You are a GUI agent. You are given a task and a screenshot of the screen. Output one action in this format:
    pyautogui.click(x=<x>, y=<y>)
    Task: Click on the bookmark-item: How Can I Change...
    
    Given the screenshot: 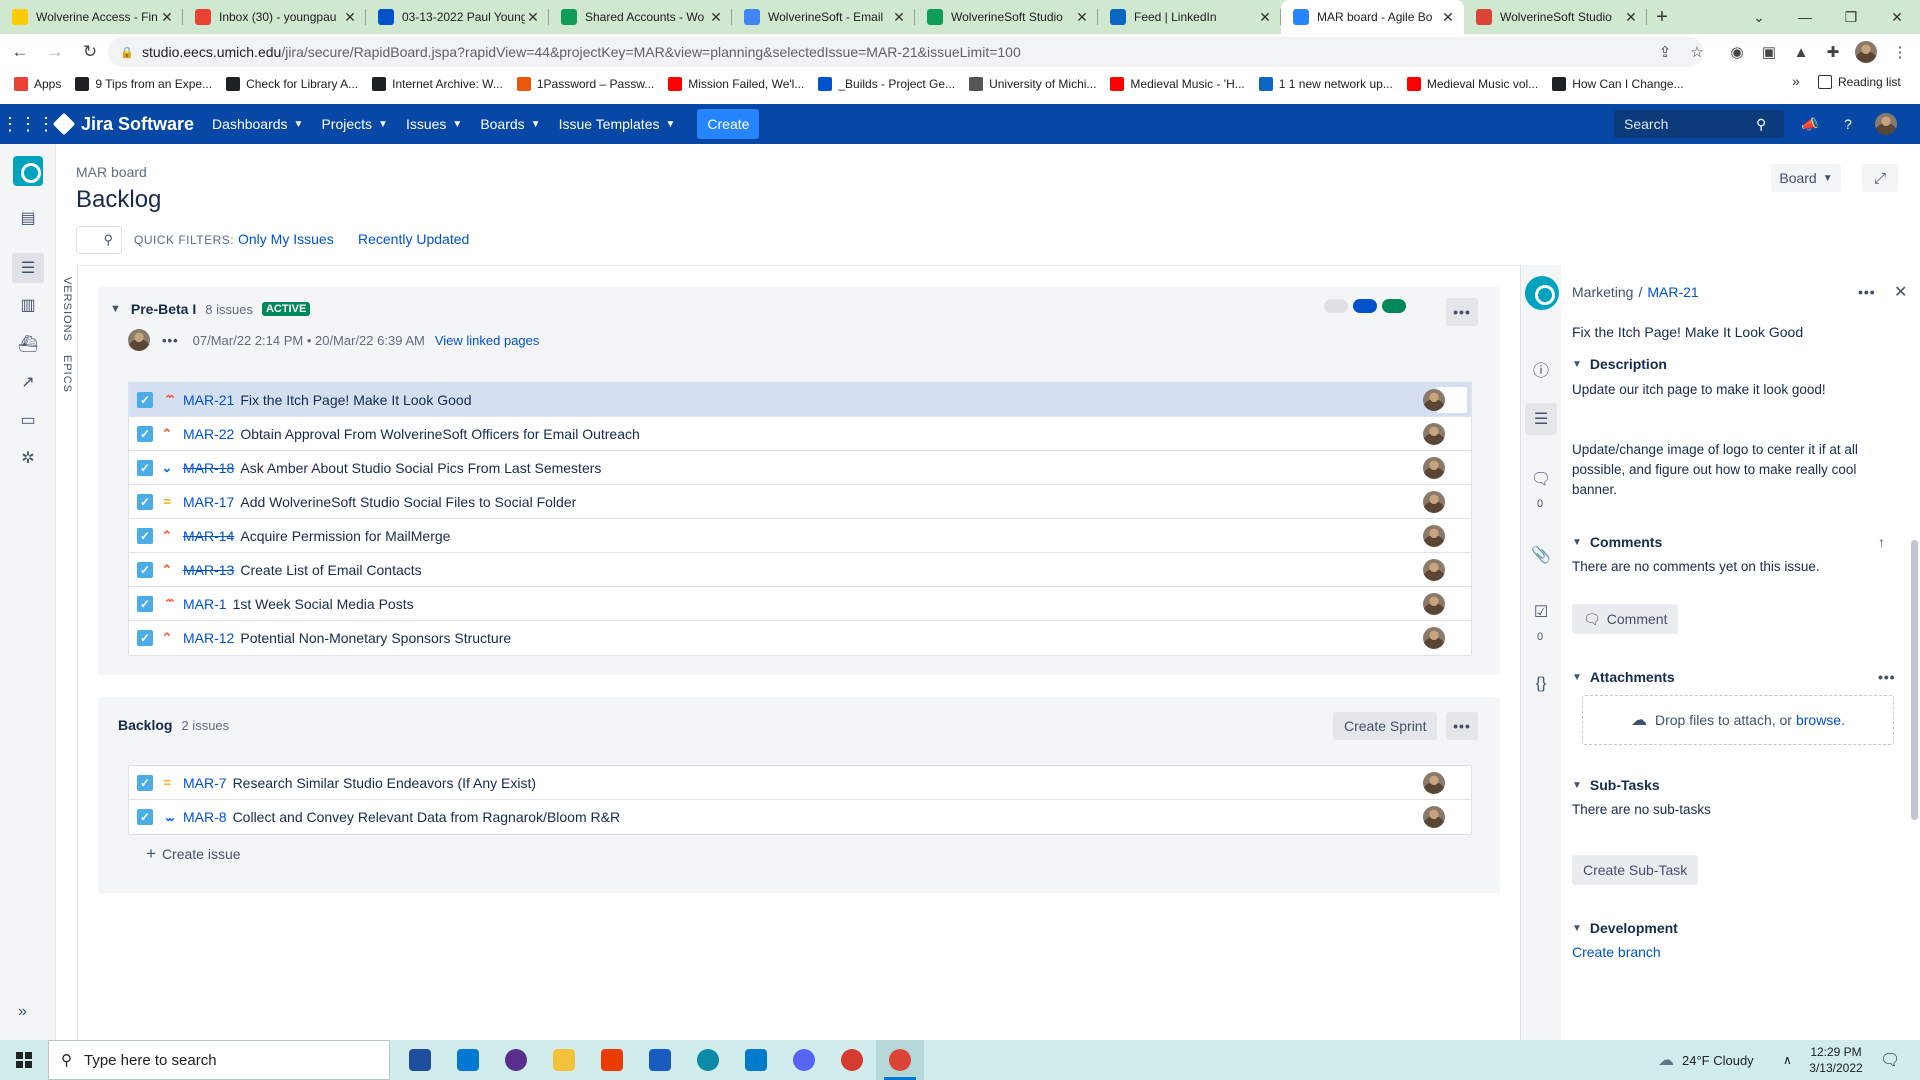 What is the action you would take?
    pyautogui.click(x=1618, y=84)
    